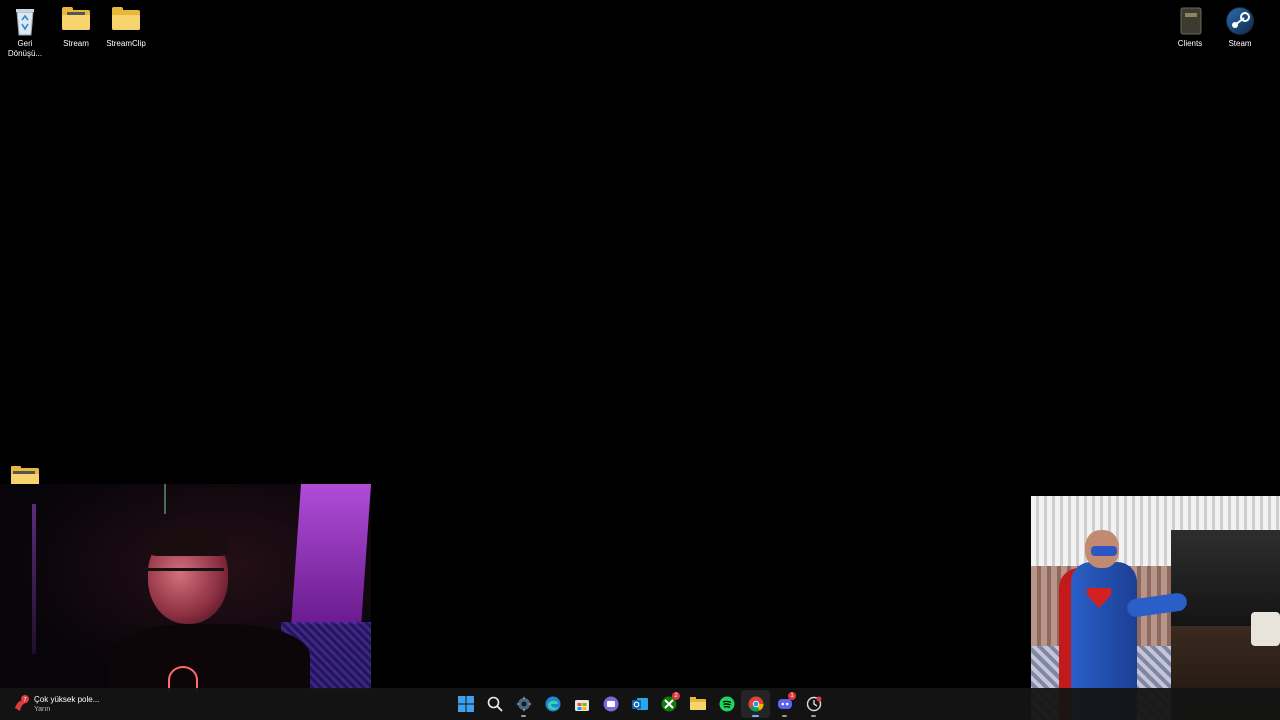  I want to click on search-button, so click(494, 704).